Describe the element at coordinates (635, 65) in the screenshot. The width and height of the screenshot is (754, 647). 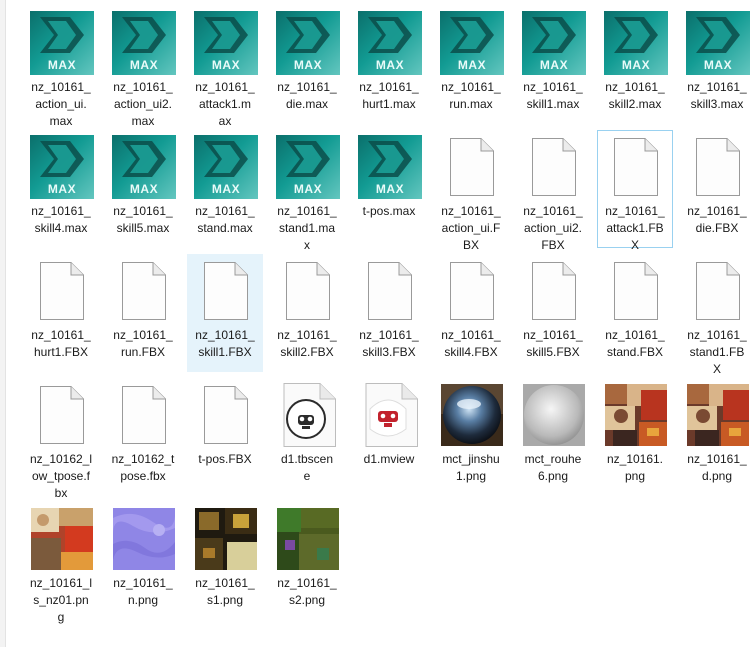
I see `file-item: MAX nz_10161_ skill2.max` at that location.